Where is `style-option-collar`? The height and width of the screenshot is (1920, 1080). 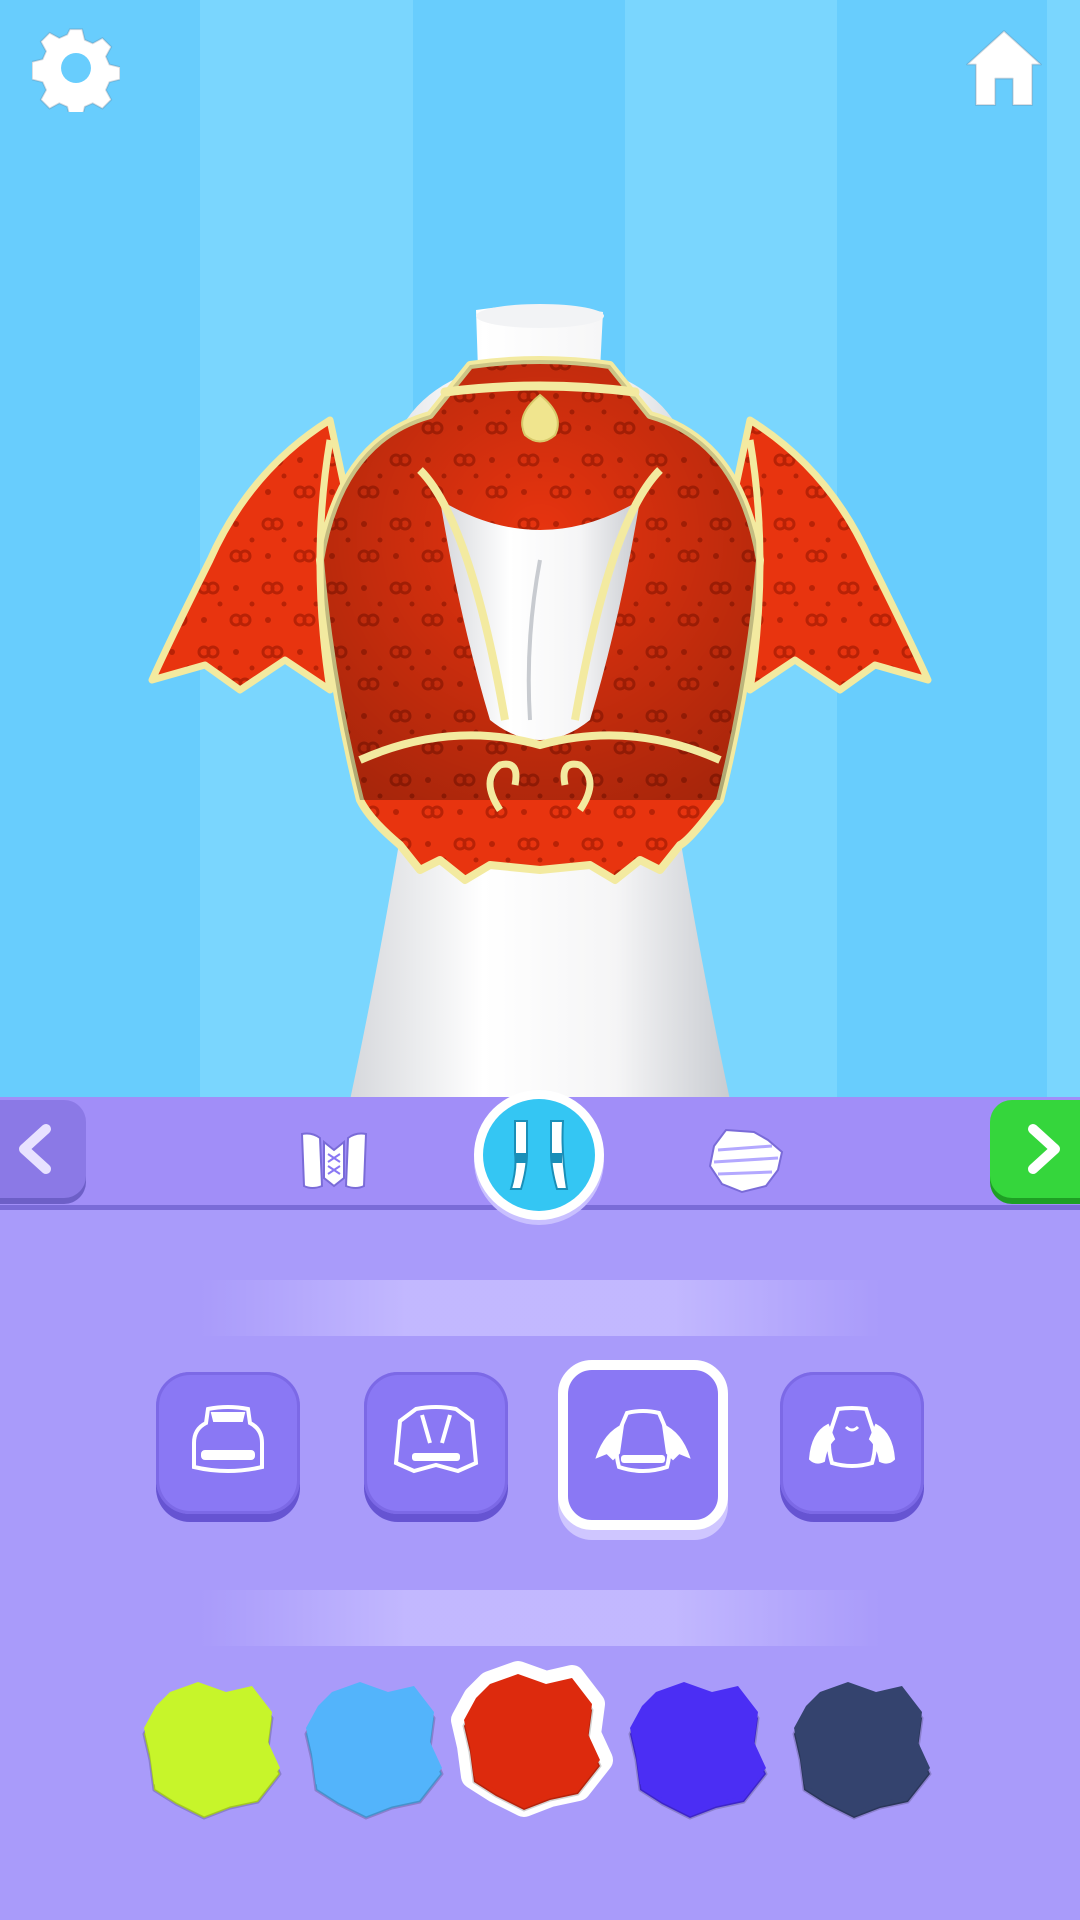 style-option-collar is located at coordinates (228, 1443).